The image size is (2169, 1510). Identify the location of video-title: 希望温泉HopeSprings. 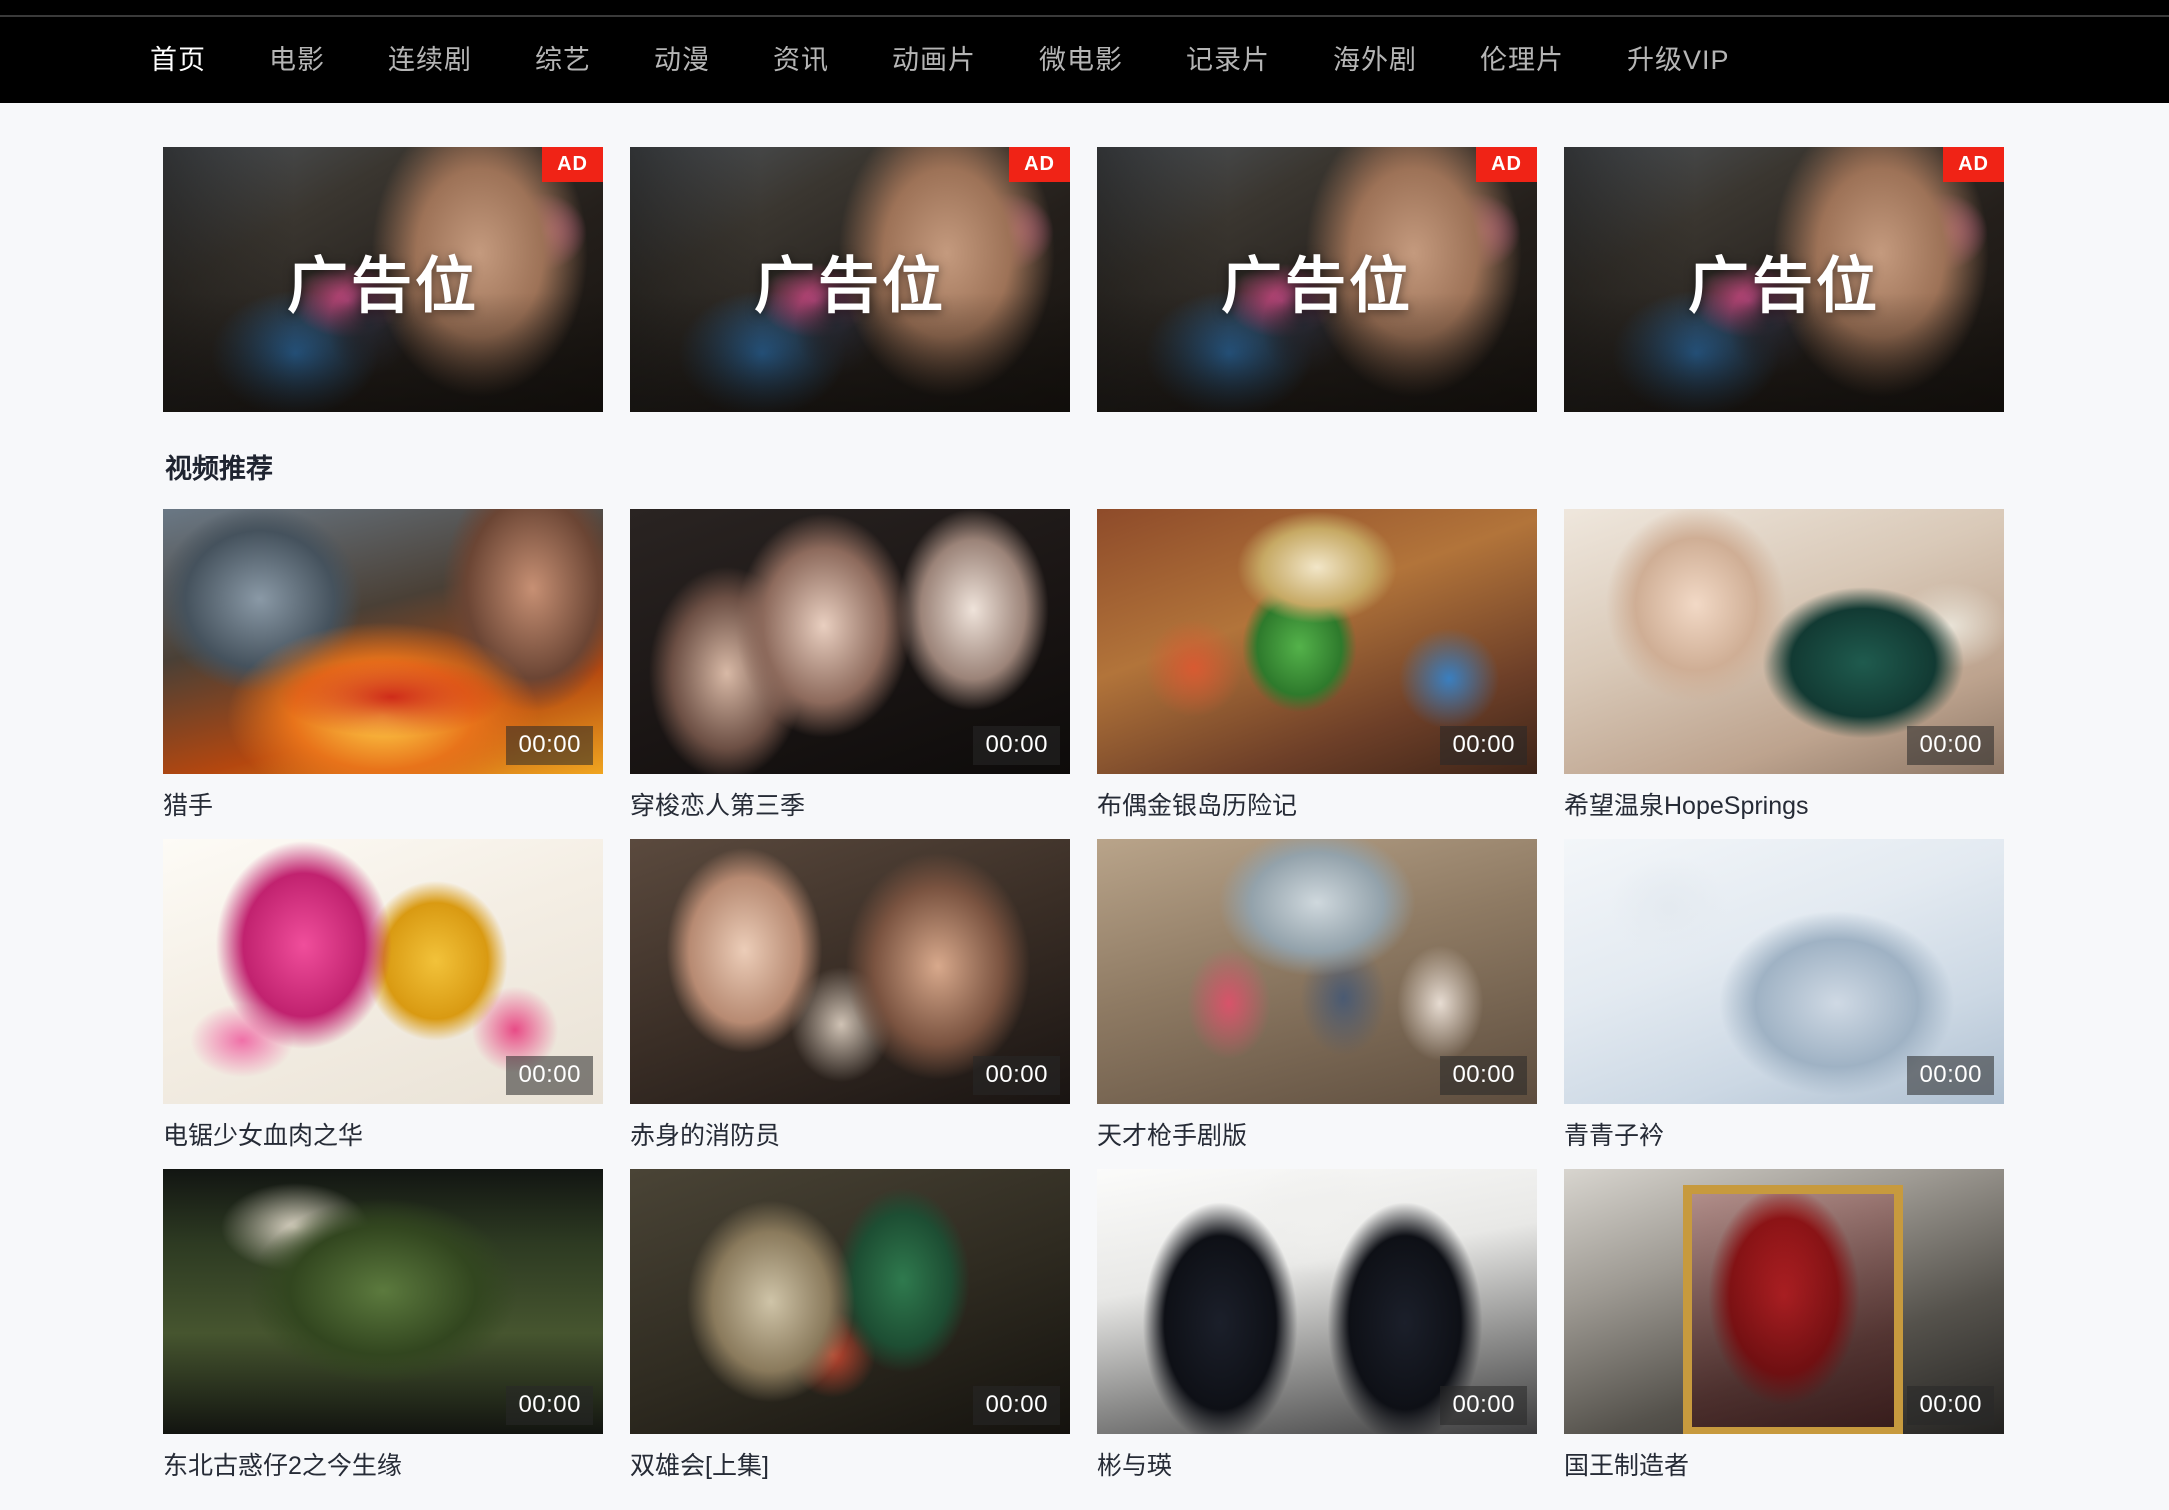
(1784, 806).